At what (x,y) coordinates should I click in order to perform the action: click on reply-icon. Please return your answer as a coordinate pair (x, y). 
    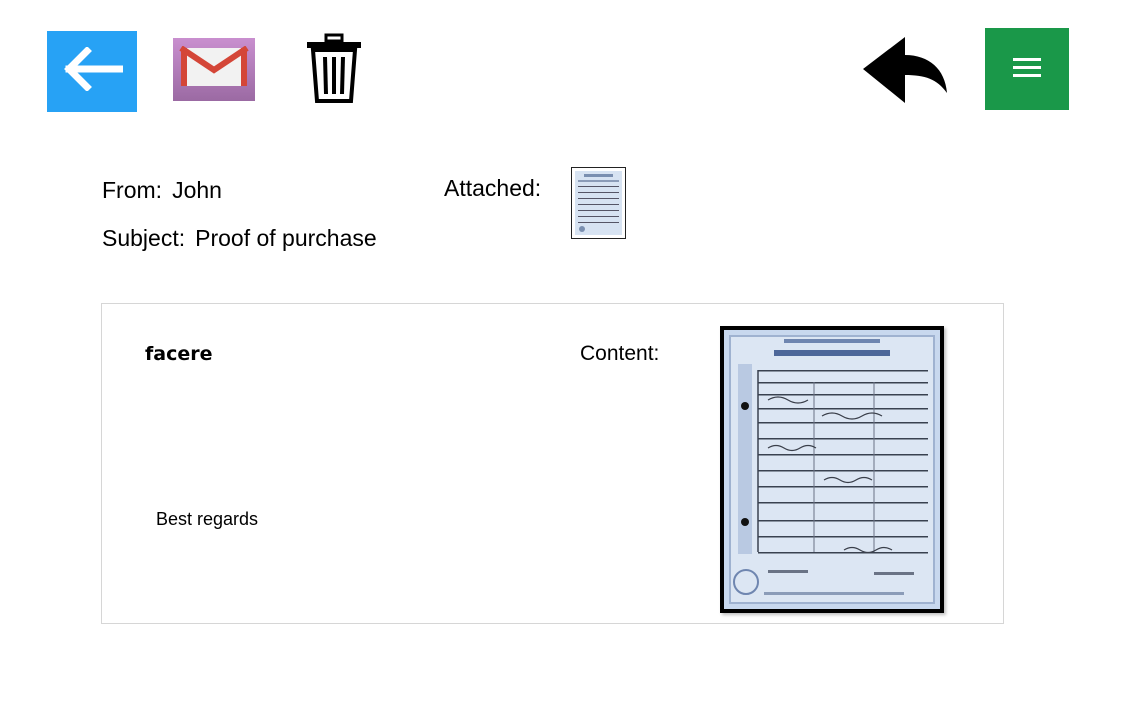
    Looking at the image, I should click on (904, 72).